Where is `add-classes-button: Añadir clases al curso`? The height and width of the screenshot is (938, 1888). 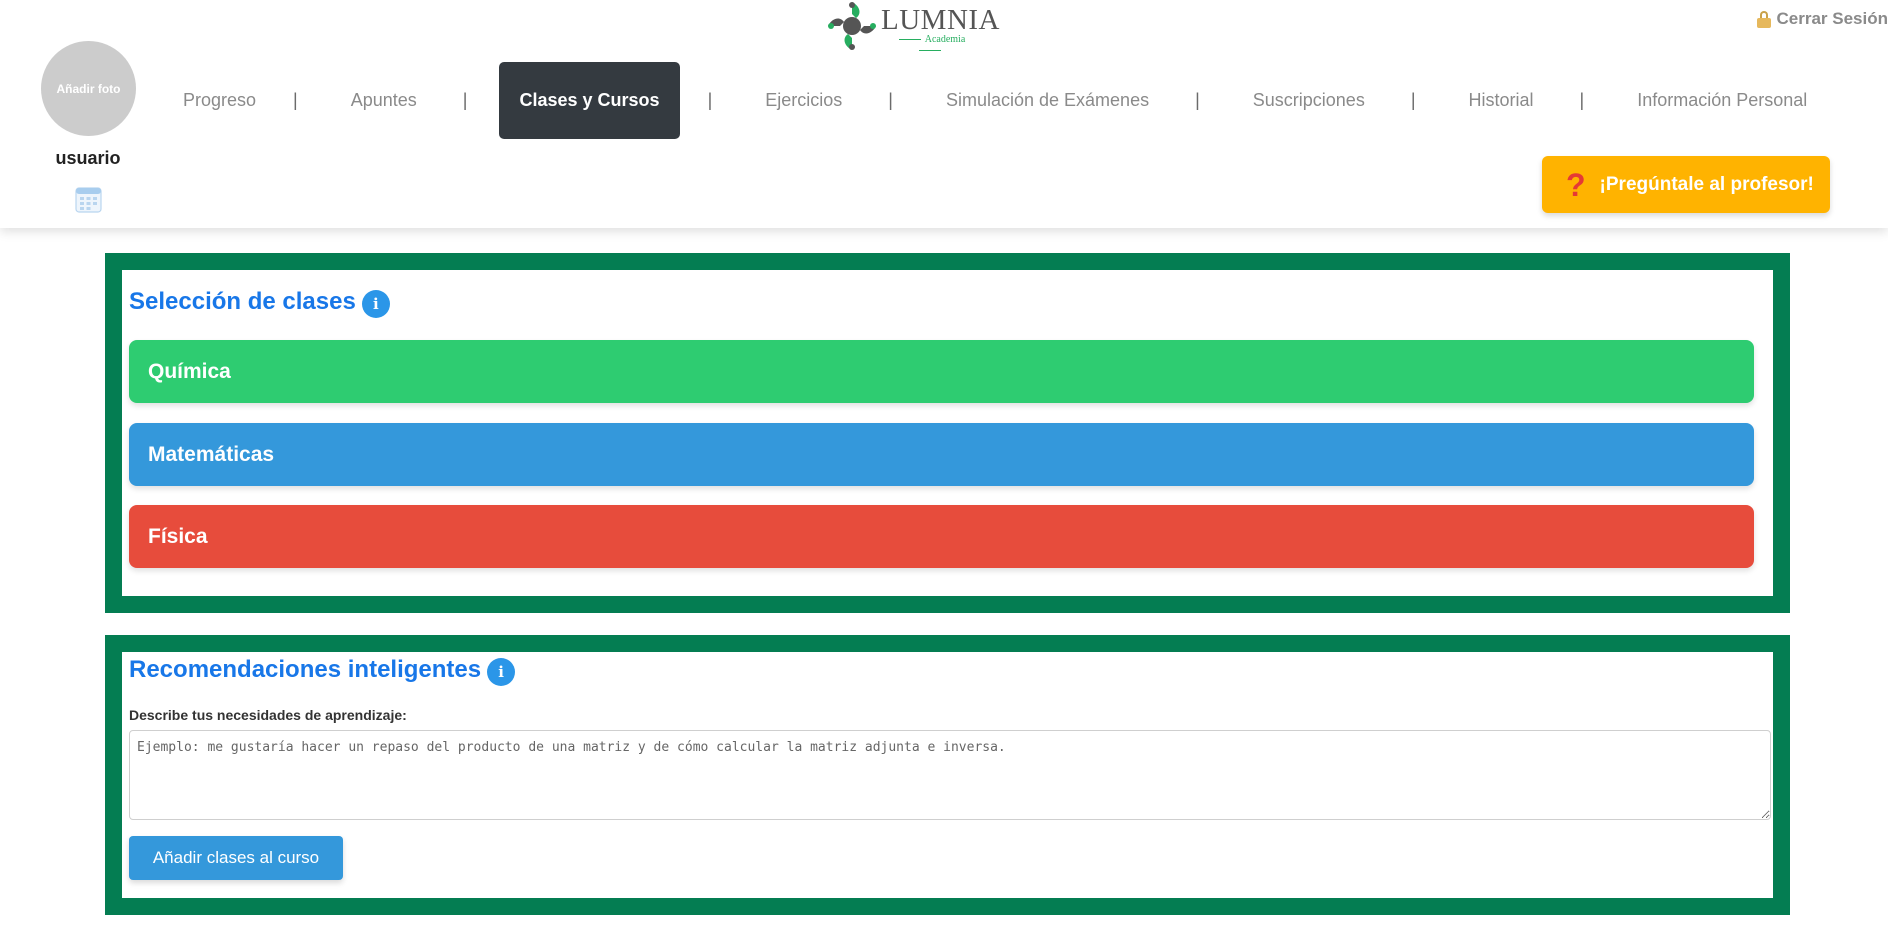
add-classes-button: Añadir clases al curso is located at coordinates (236, 858).